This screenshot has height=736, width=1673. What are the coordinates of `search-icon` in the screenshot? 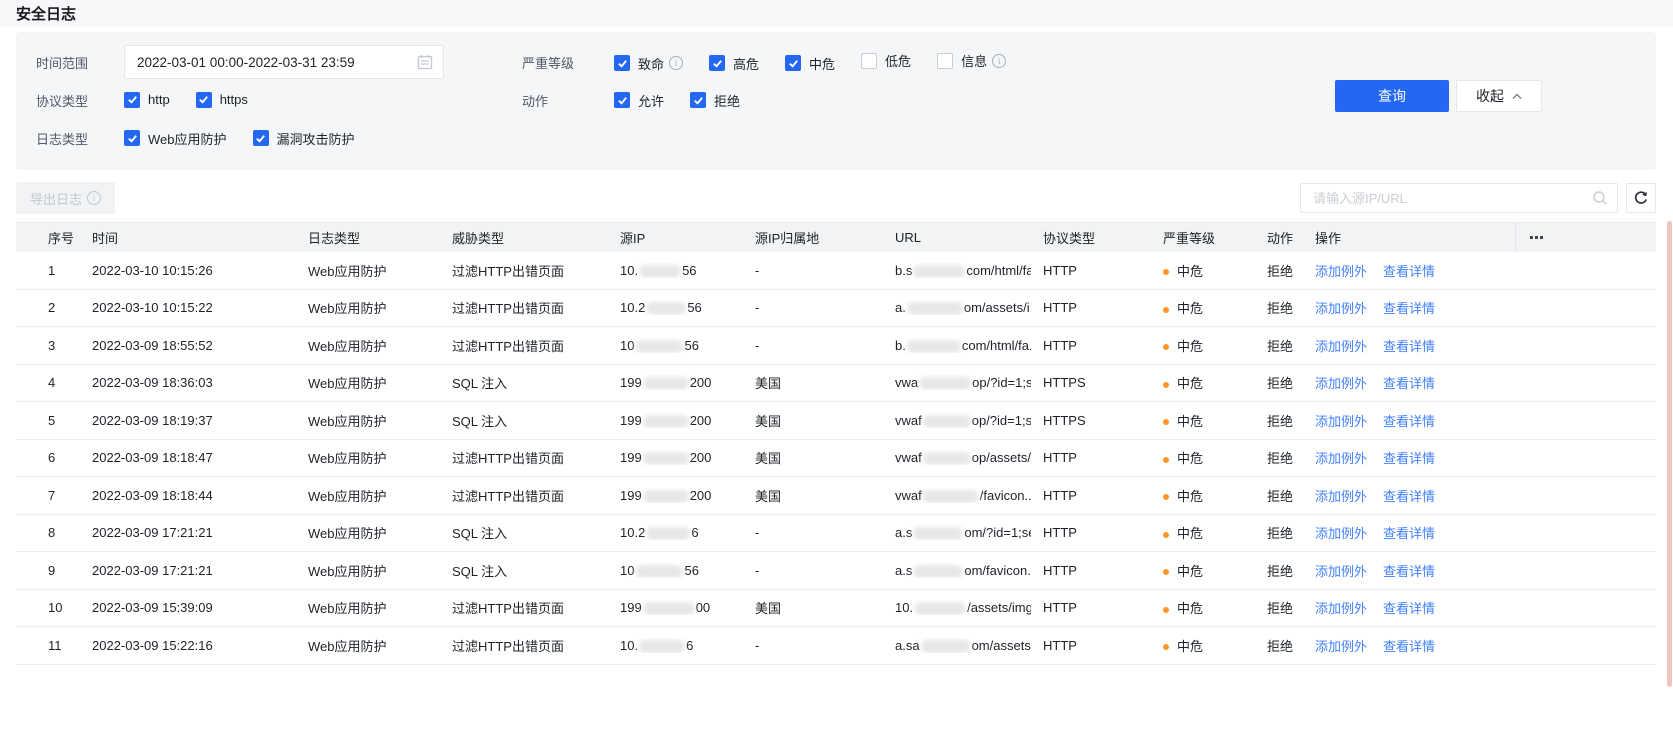 It's located at (1600, 198).